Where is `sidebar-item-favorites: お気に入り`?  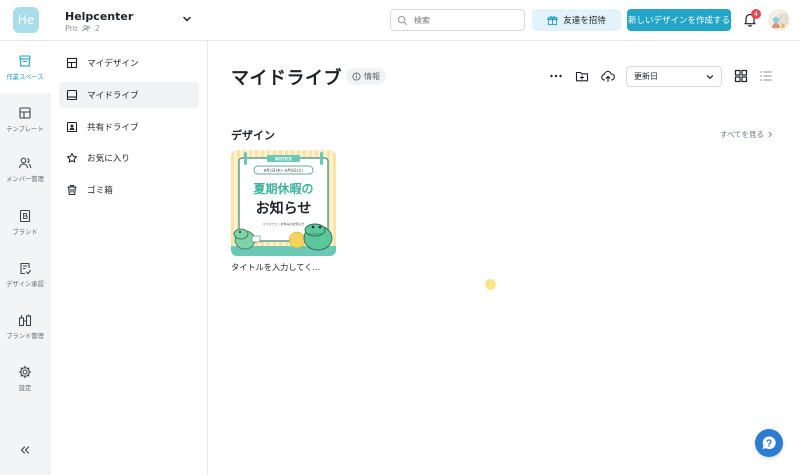 sidebar-item-favorites: お気に入り is located at coordinates (129, 158).